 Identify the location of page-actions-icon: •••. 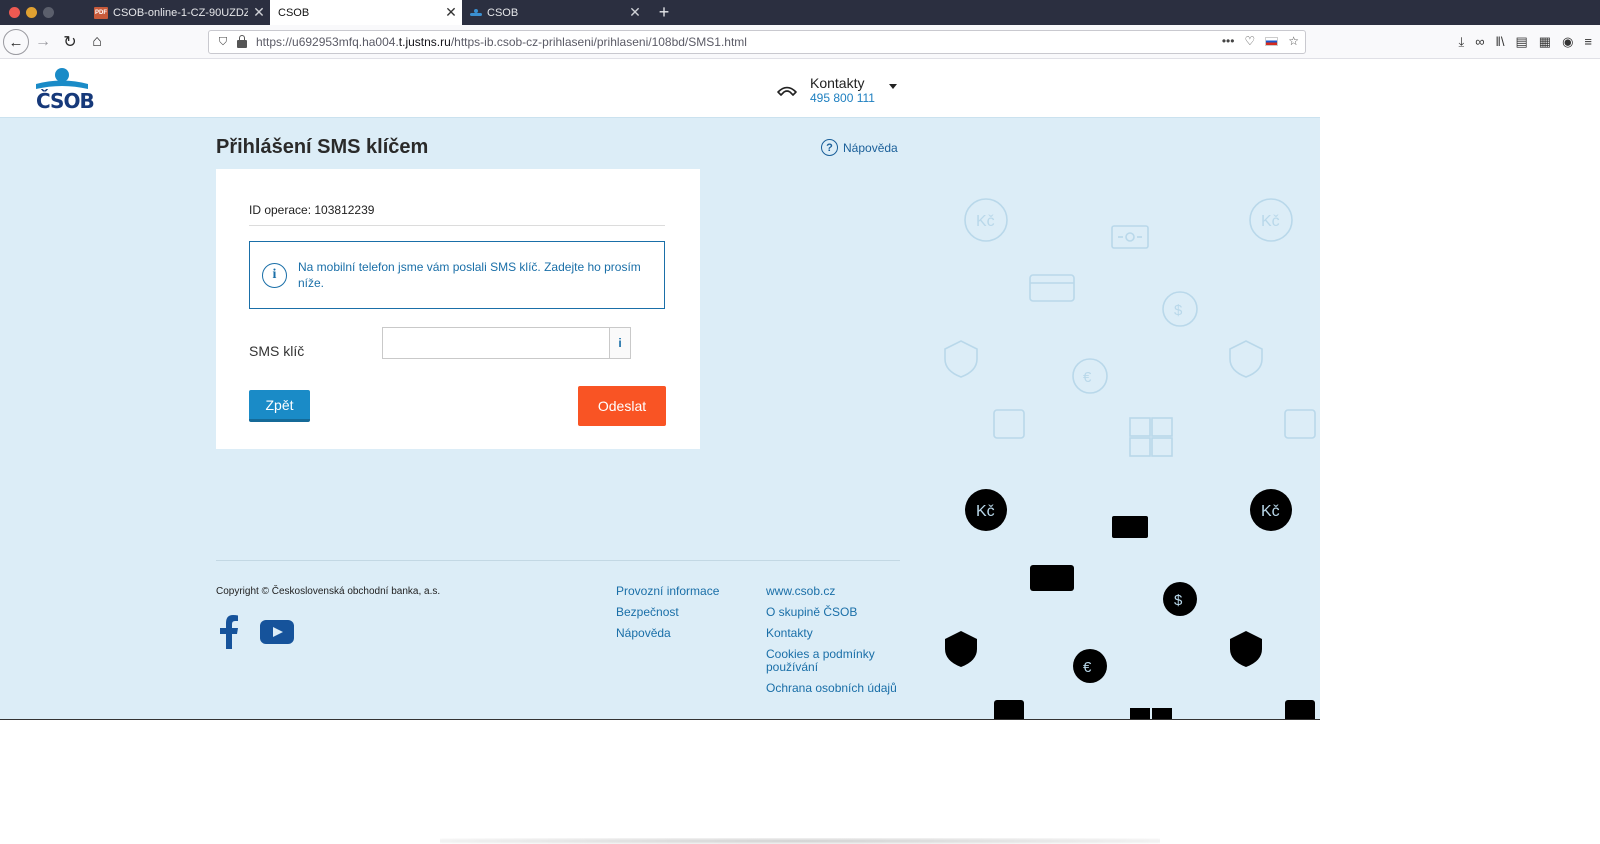
(1228, 41).